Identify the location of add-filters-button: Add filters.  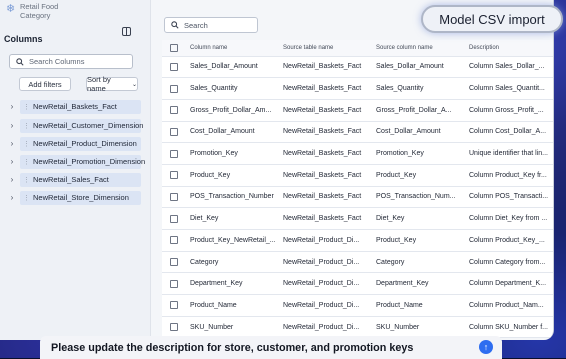
(45, 84).